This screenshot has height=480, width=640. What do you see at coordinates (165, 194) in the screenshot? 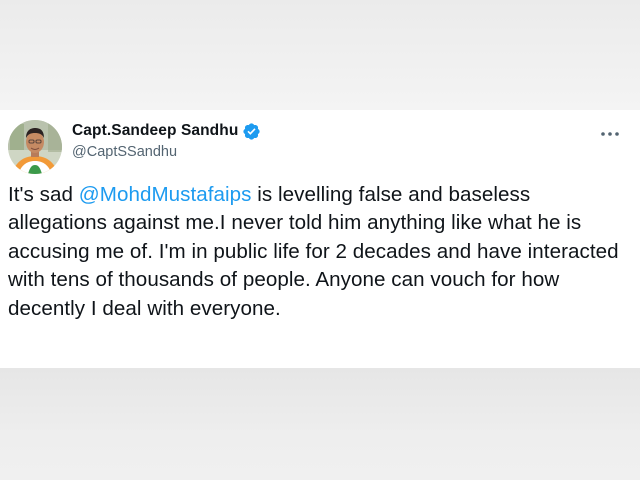
I see `mention-link: @MohdMustafaips` at bounding box center [165, 194].